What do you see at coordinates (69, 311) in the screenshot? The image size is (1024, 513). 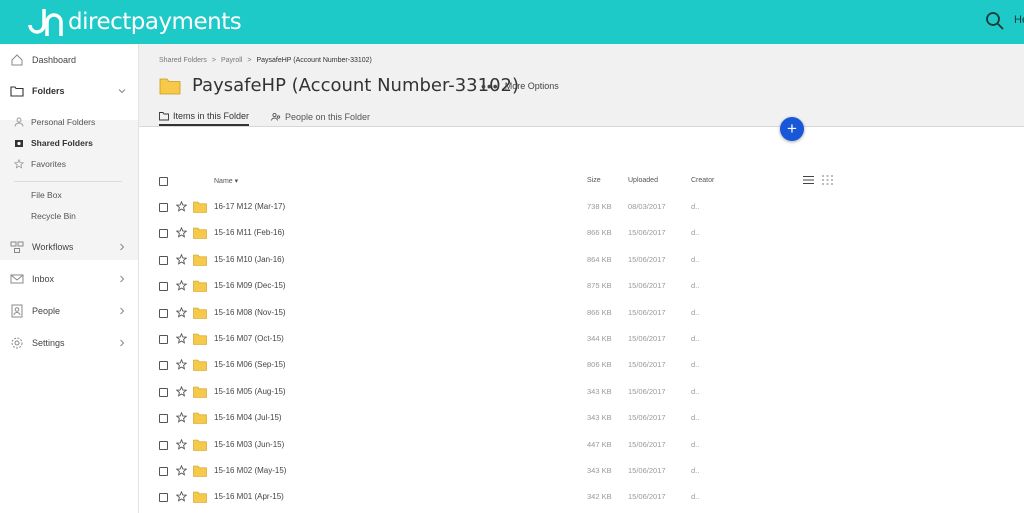 I see `sidebar-item-people: People` at bounding box center [69, 311].